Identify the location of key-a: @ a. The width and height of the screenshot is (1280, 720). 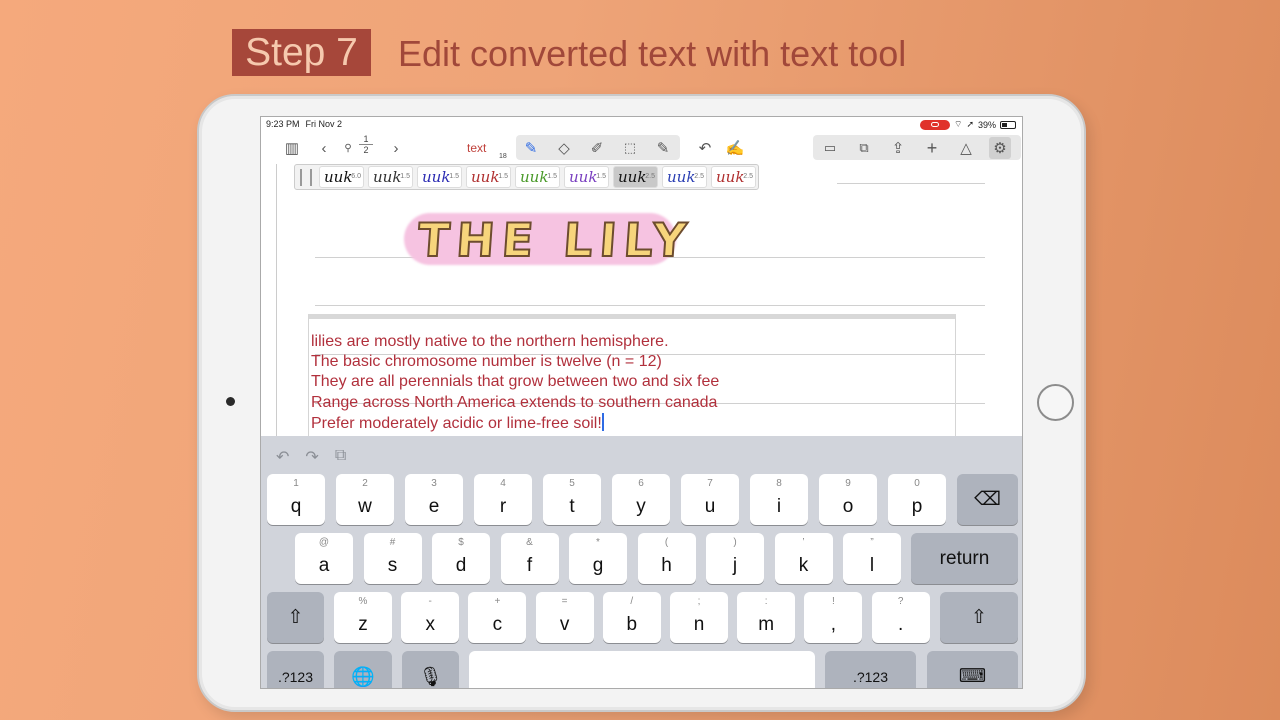
(324, 558).